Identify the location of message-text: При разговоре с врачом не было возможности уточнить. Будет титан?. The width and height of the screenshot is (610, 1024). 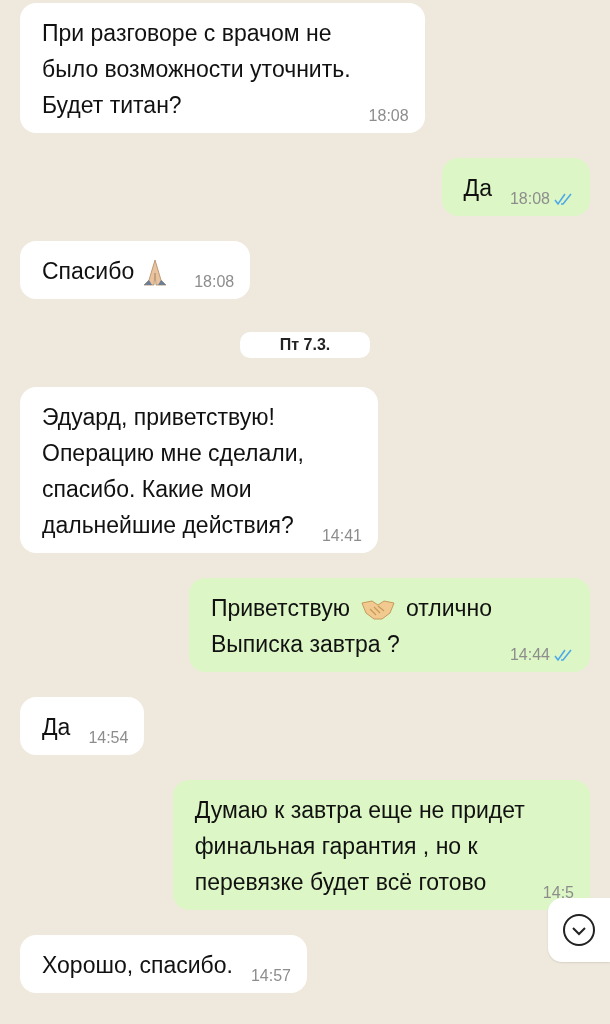
(196, 69).